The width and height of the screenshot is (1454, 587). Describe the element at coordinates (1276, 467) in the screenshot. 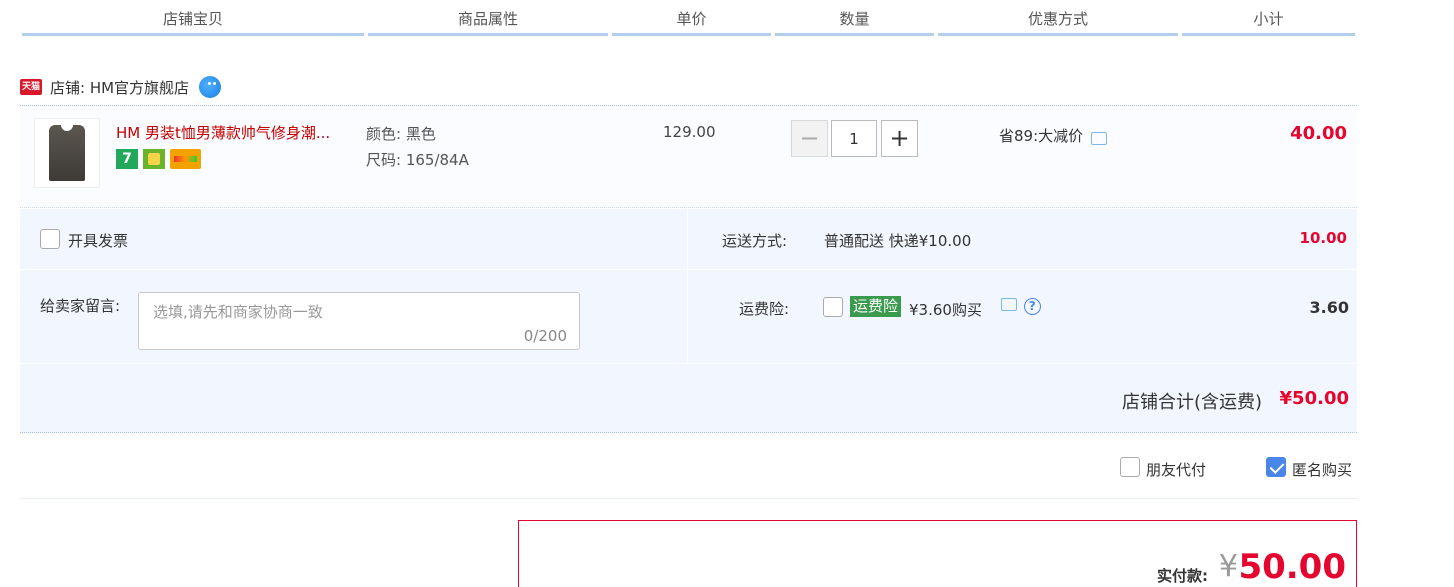

I see `anonymous-purchase-checkbox` at that location.